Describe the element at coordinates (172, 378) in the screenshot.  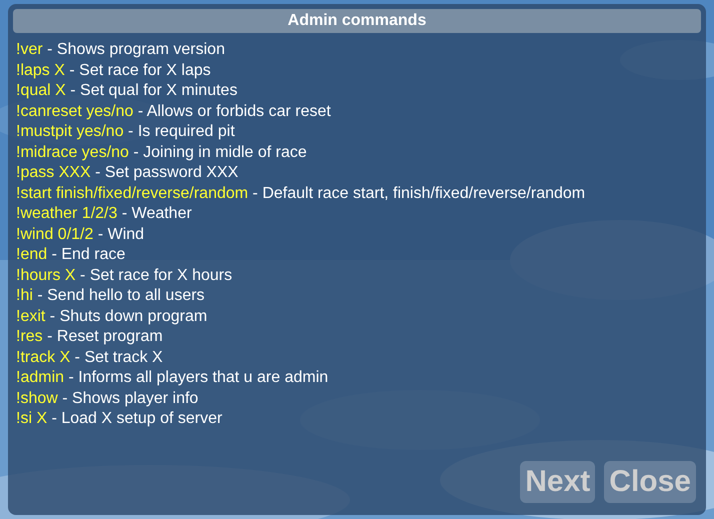
I see `command-line: !admin - Informs all players that u are admin` at that location.